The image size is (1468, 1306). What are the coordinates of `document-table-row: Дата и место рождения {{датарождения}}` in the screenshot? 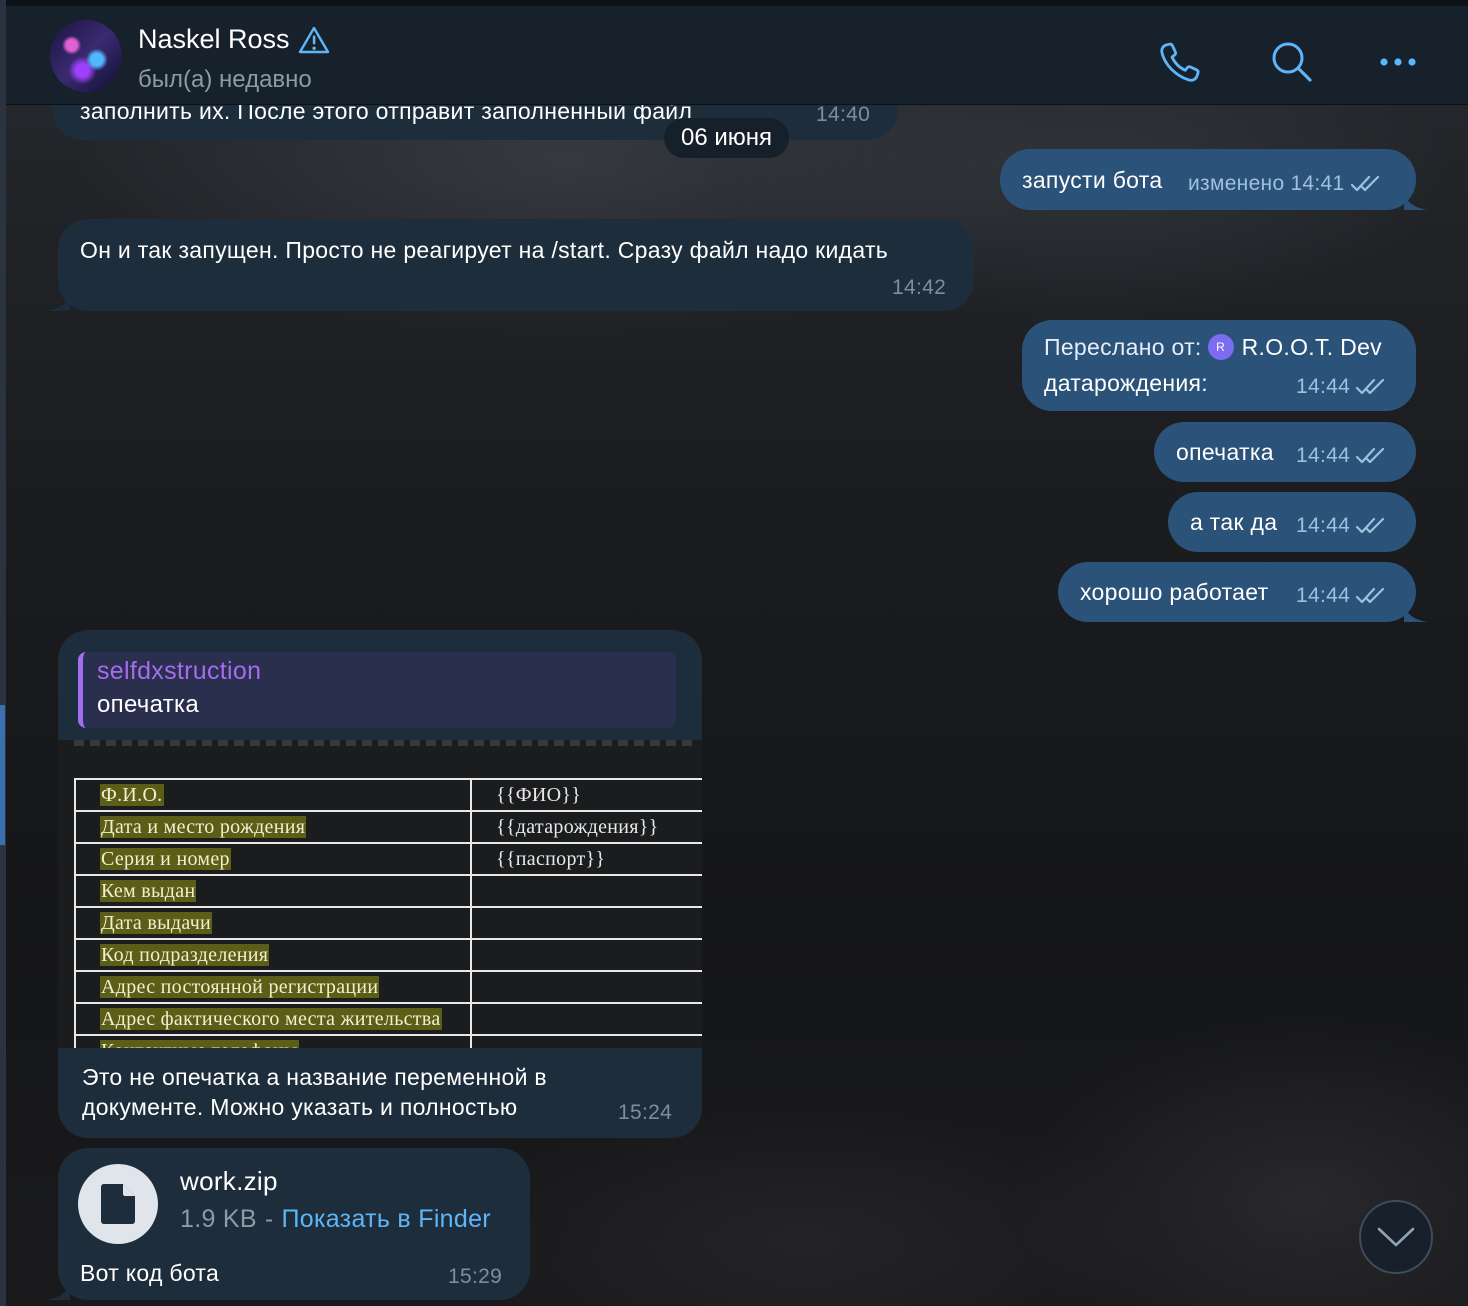 It's located at (388, 827).